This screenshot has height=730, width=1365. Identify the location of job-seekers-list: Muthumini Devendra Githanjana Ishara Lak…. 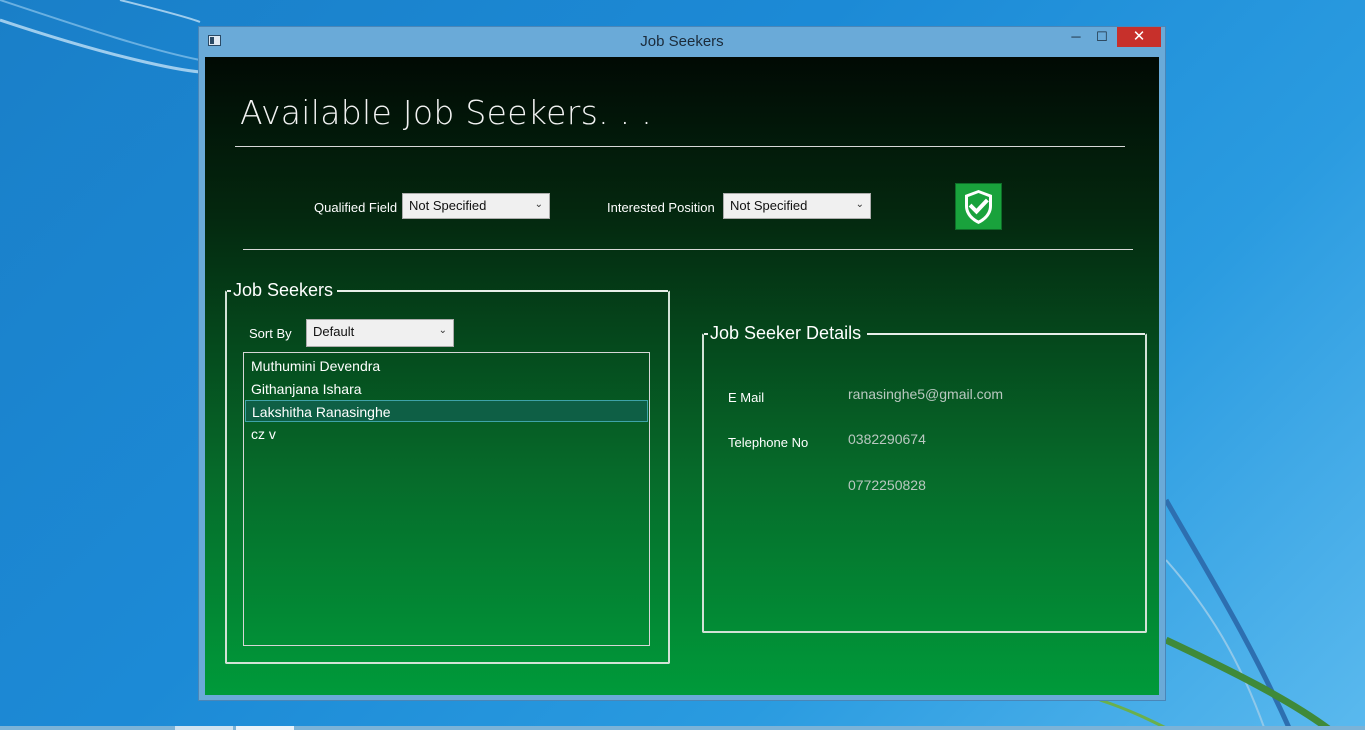
(446, 499).